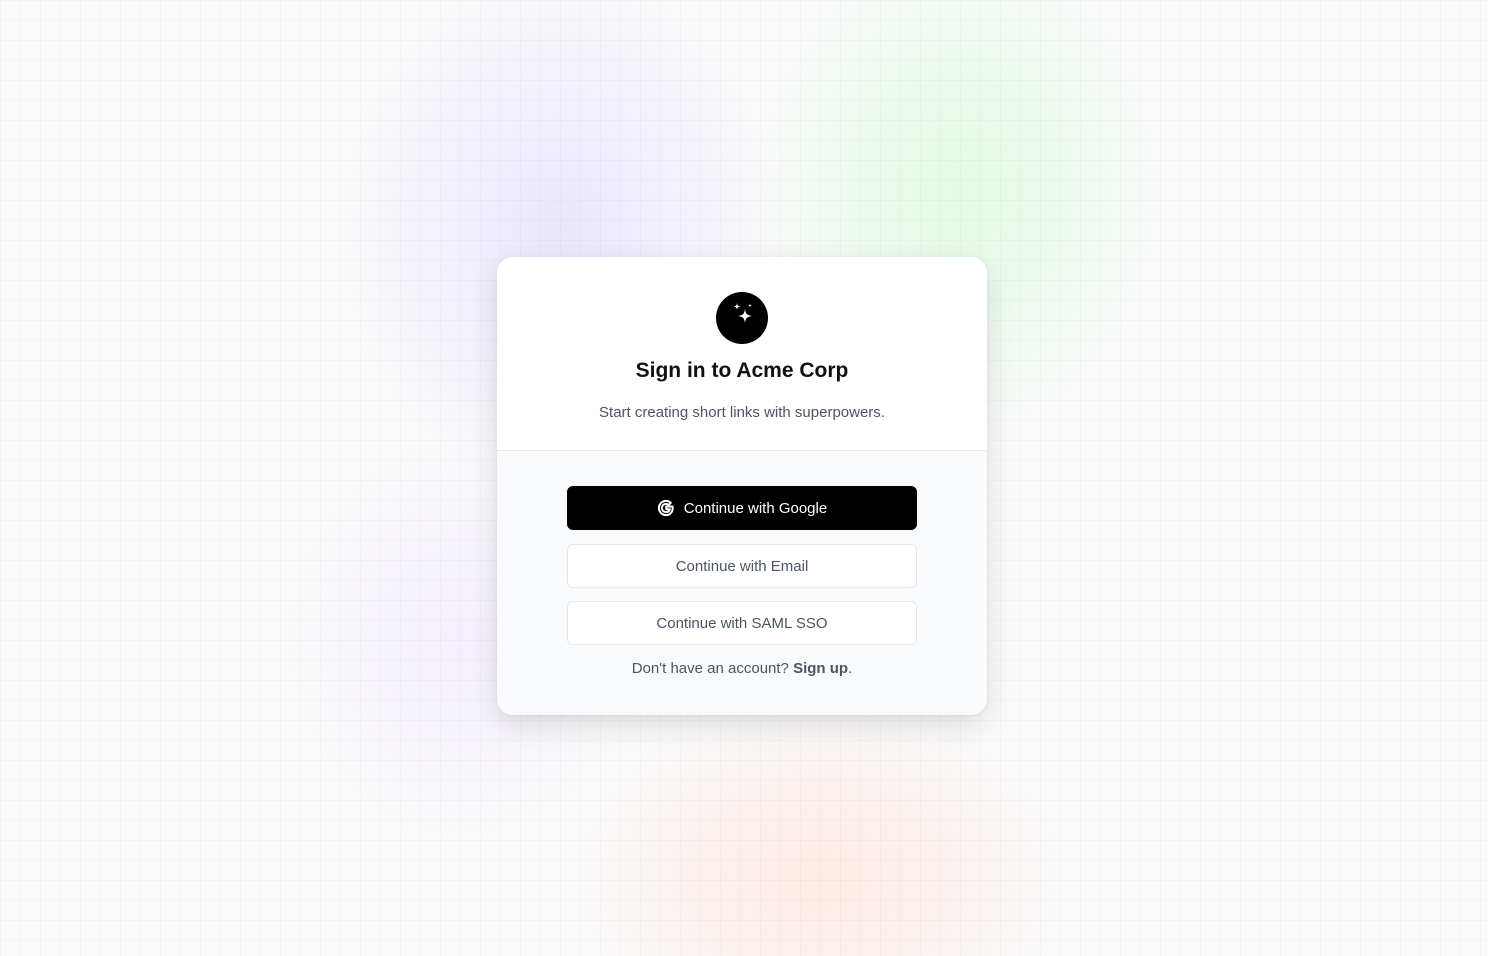  I want to click on continue-with-saml-sso-button: Continue with SAML SSO, so click(742, 623).